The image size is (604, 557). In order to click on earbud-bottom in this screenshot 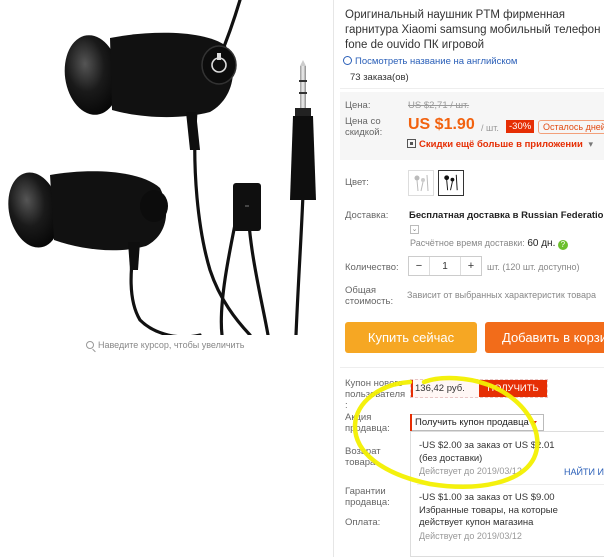, I will do `click(88, 220)`.